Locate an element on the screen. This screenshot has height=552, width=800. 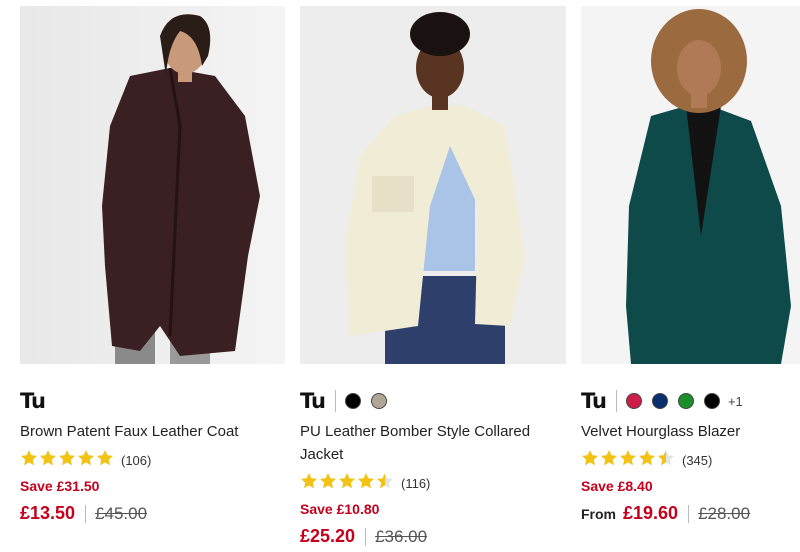
price-row: £13.50 £45.00 is located at coordinates (152, 513).